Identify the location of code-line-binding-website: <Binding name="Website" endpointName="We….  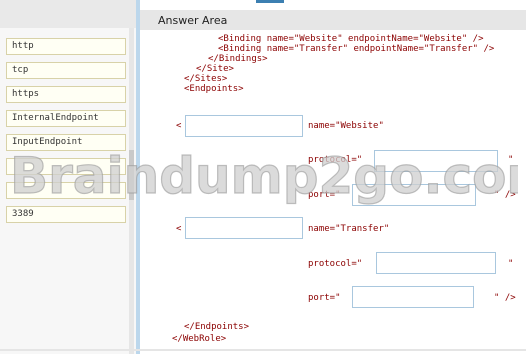
(351, 39).